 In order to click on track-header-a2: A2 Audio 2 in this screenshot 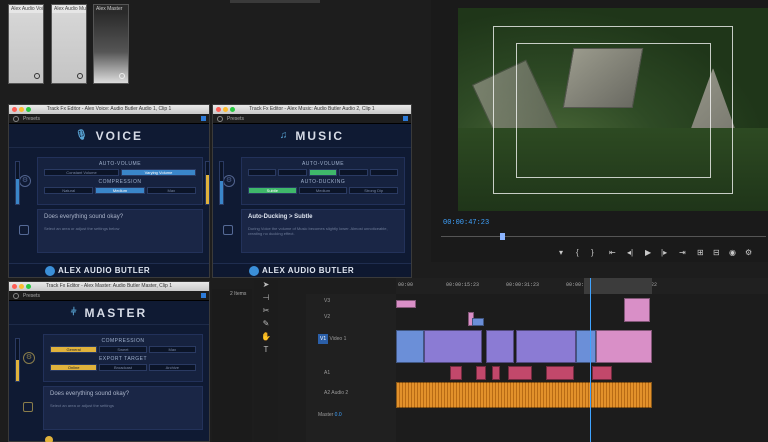, I will do `click(351, 393)`.